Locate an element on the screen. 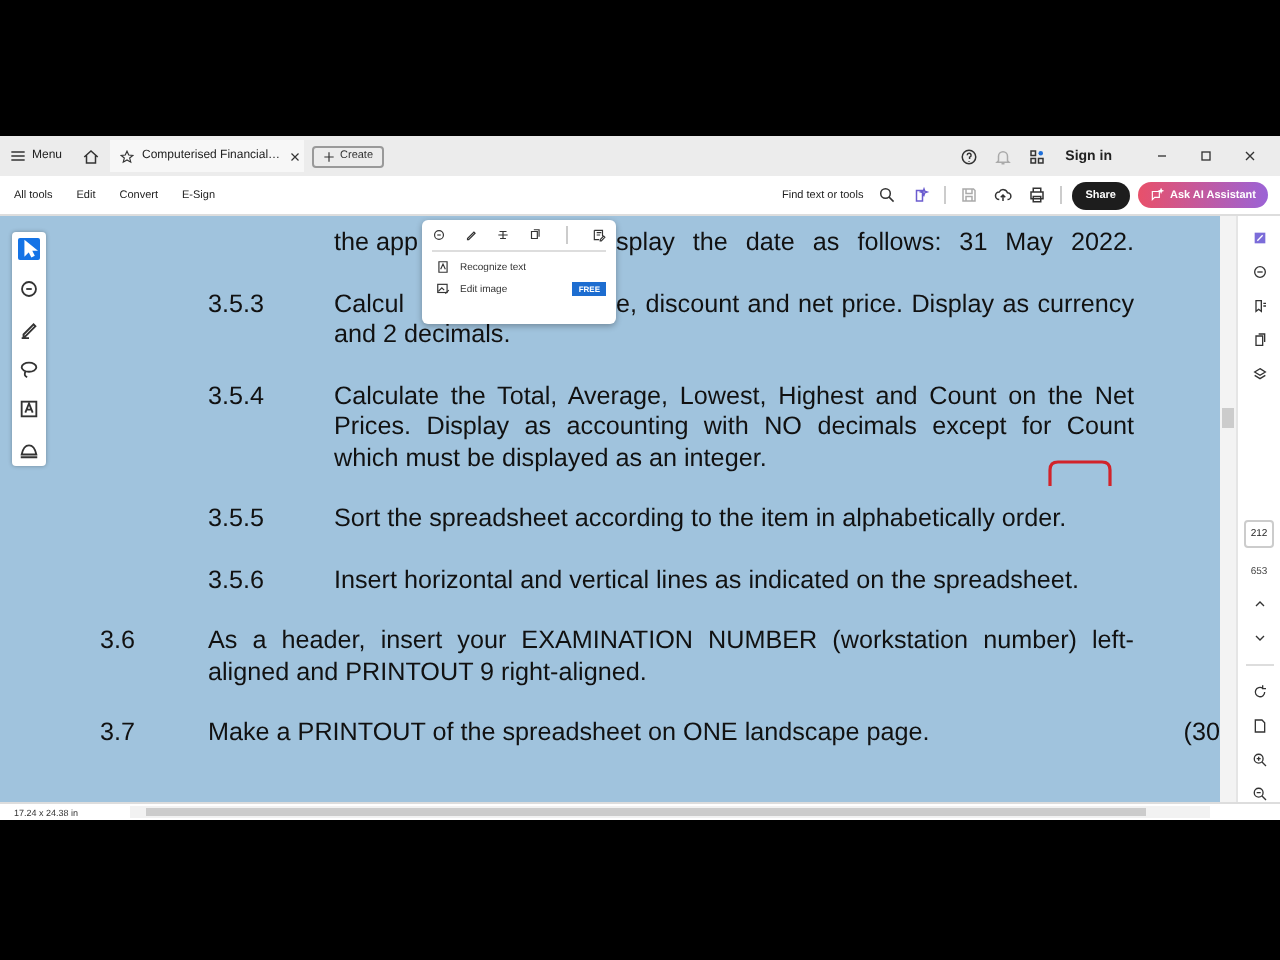 The image size is (1280, 960). chevron-up-icon is located at coordinates (1259, 604).